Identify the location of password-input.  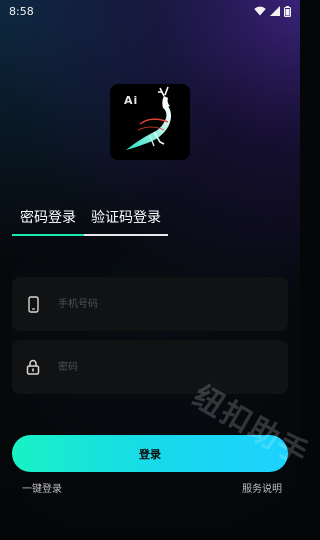
(158, 367).